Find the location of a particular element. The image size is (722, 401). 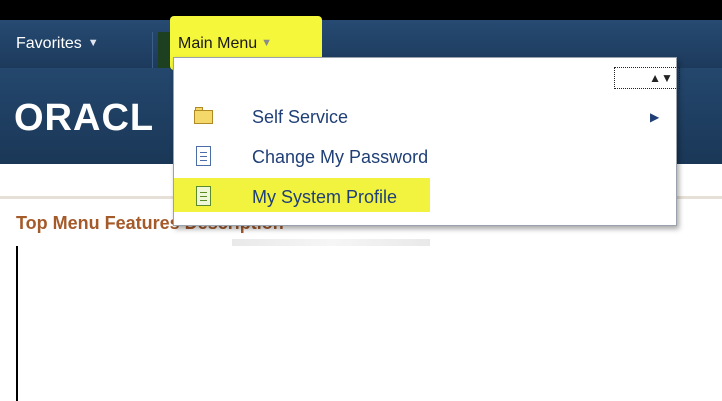

menu-item-self-service: Self Service ▶ is located at coordinates (425, 117).